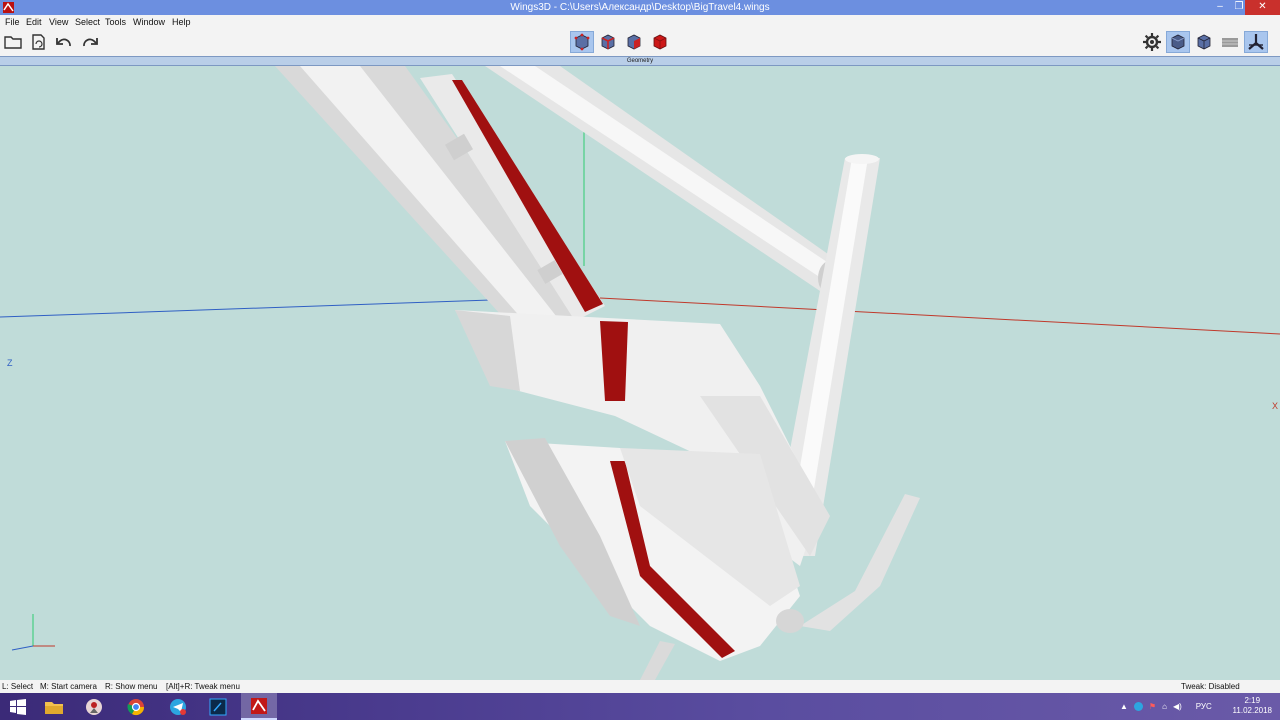 The width and height of the screenshot is (1280, 720). What do you see at coordinates (1152, 706) in the screenshot?
I see `tray-warning-icon: ⚑` at bounding box center [1152, 706].